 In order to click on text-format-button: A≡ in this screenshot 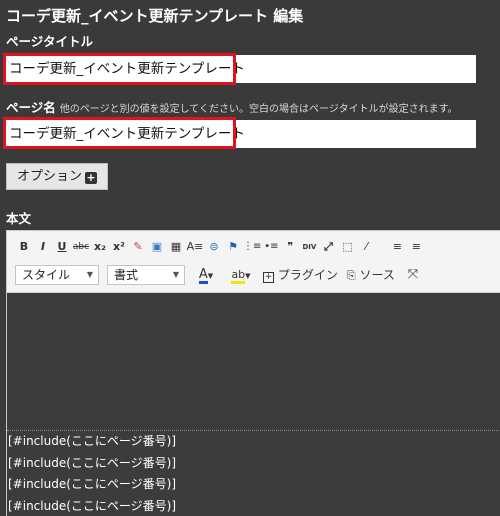, I will do `click(195, 247)`.